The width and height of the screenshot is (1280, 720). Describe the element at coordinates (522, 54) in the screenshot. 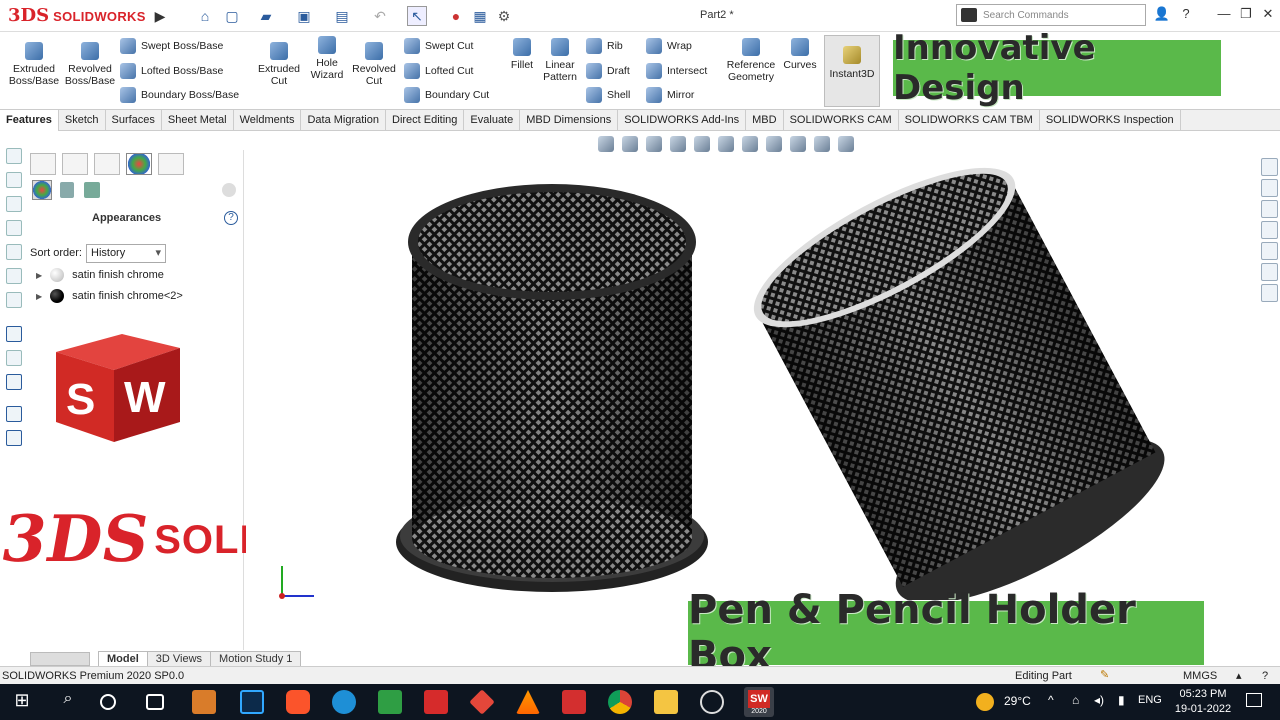

I see `fillet-button: Fillet` at that location.